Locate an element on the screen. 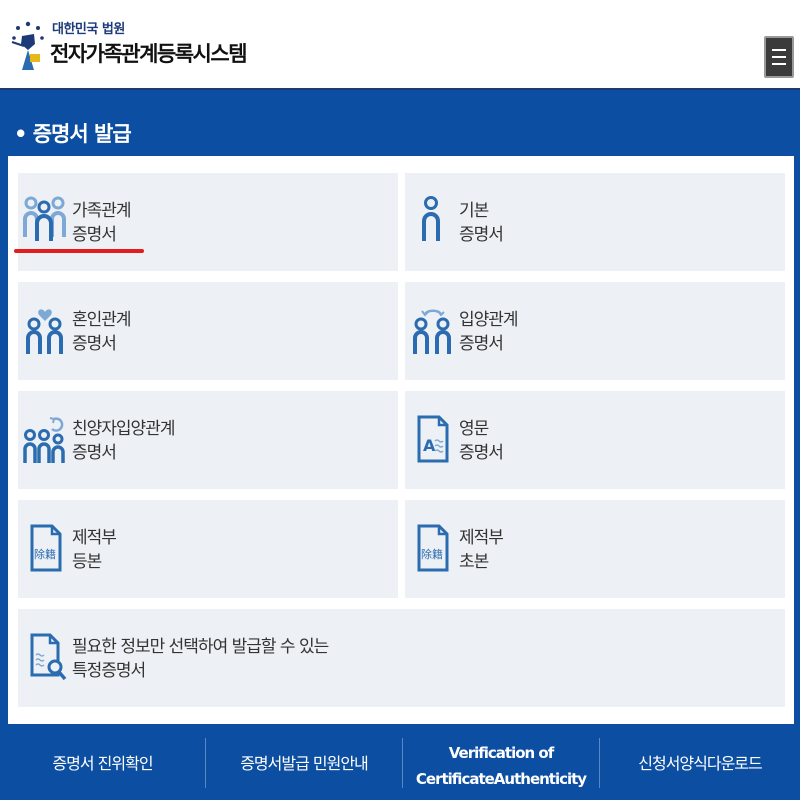 The height and width of the screenshot is (800, 800). card-label: 혼인관계 증명서 is located at coordinates (102, 332).